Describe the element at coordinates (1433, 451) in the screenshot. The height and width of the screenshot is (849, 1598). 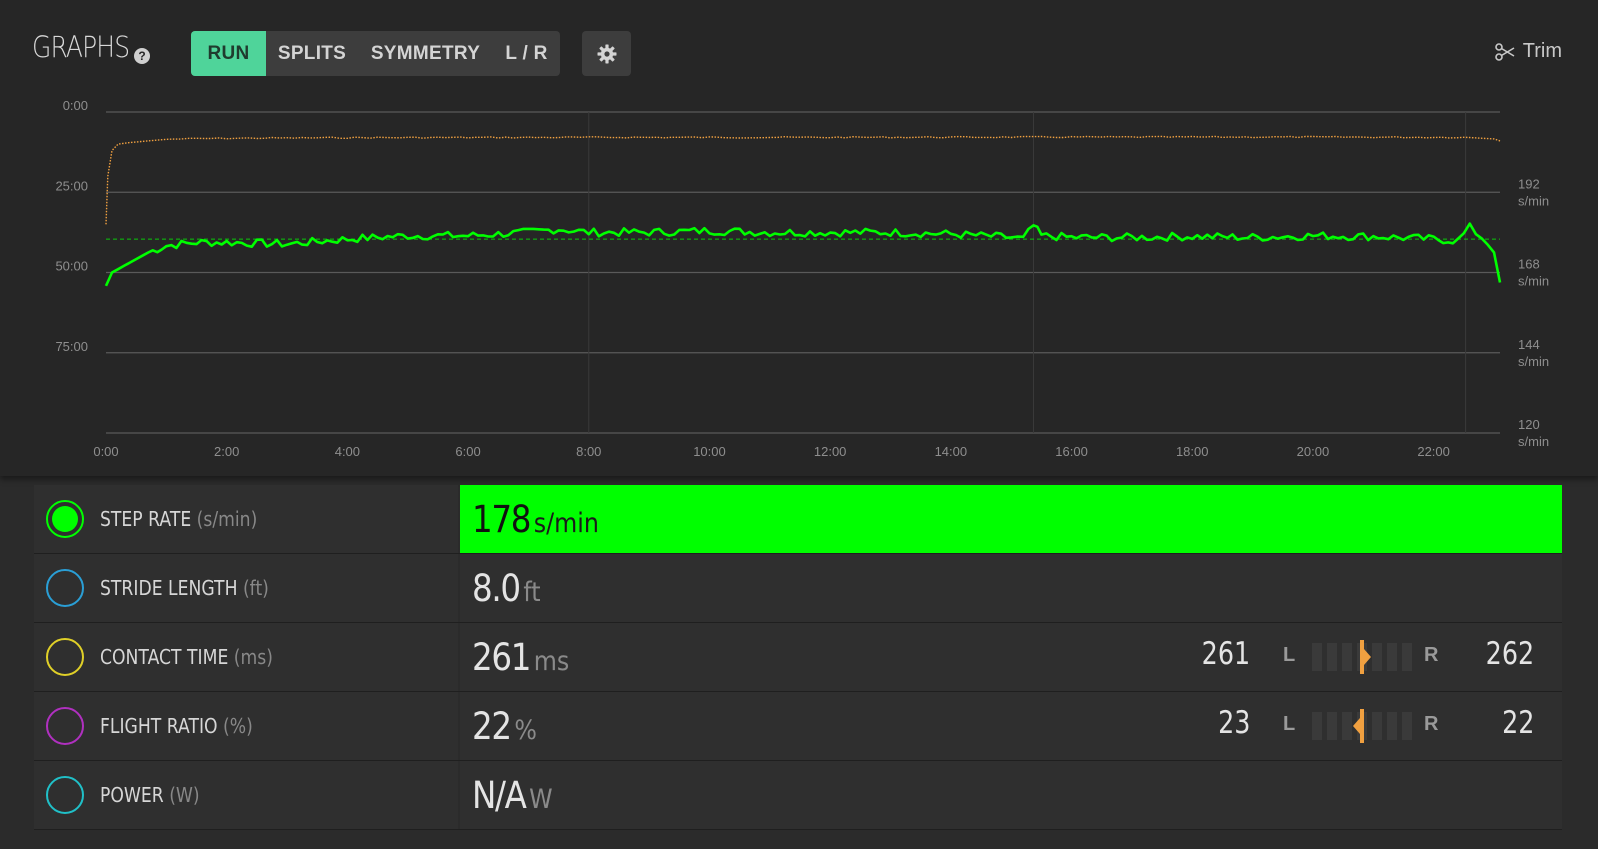
I see `x-axis-tick: 22:00` at that location.